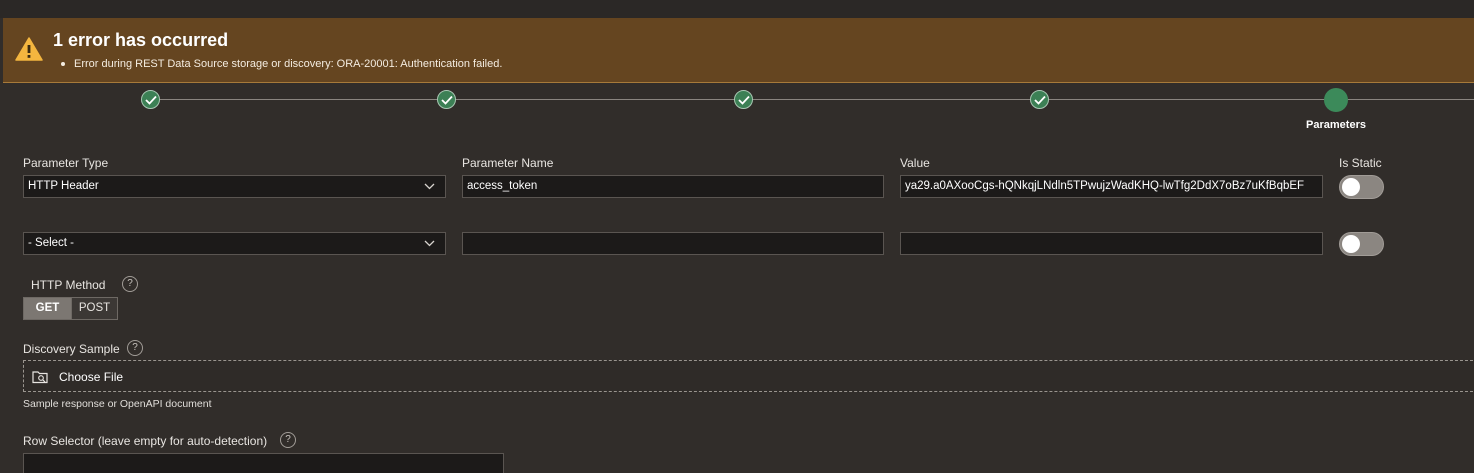 The height and width of the screenshot is (473, 1474). What do you see at coordinates (234, 243) in the screenshot?
I see `parameter-type-select: - Select -` at bounding box center [234, 243].